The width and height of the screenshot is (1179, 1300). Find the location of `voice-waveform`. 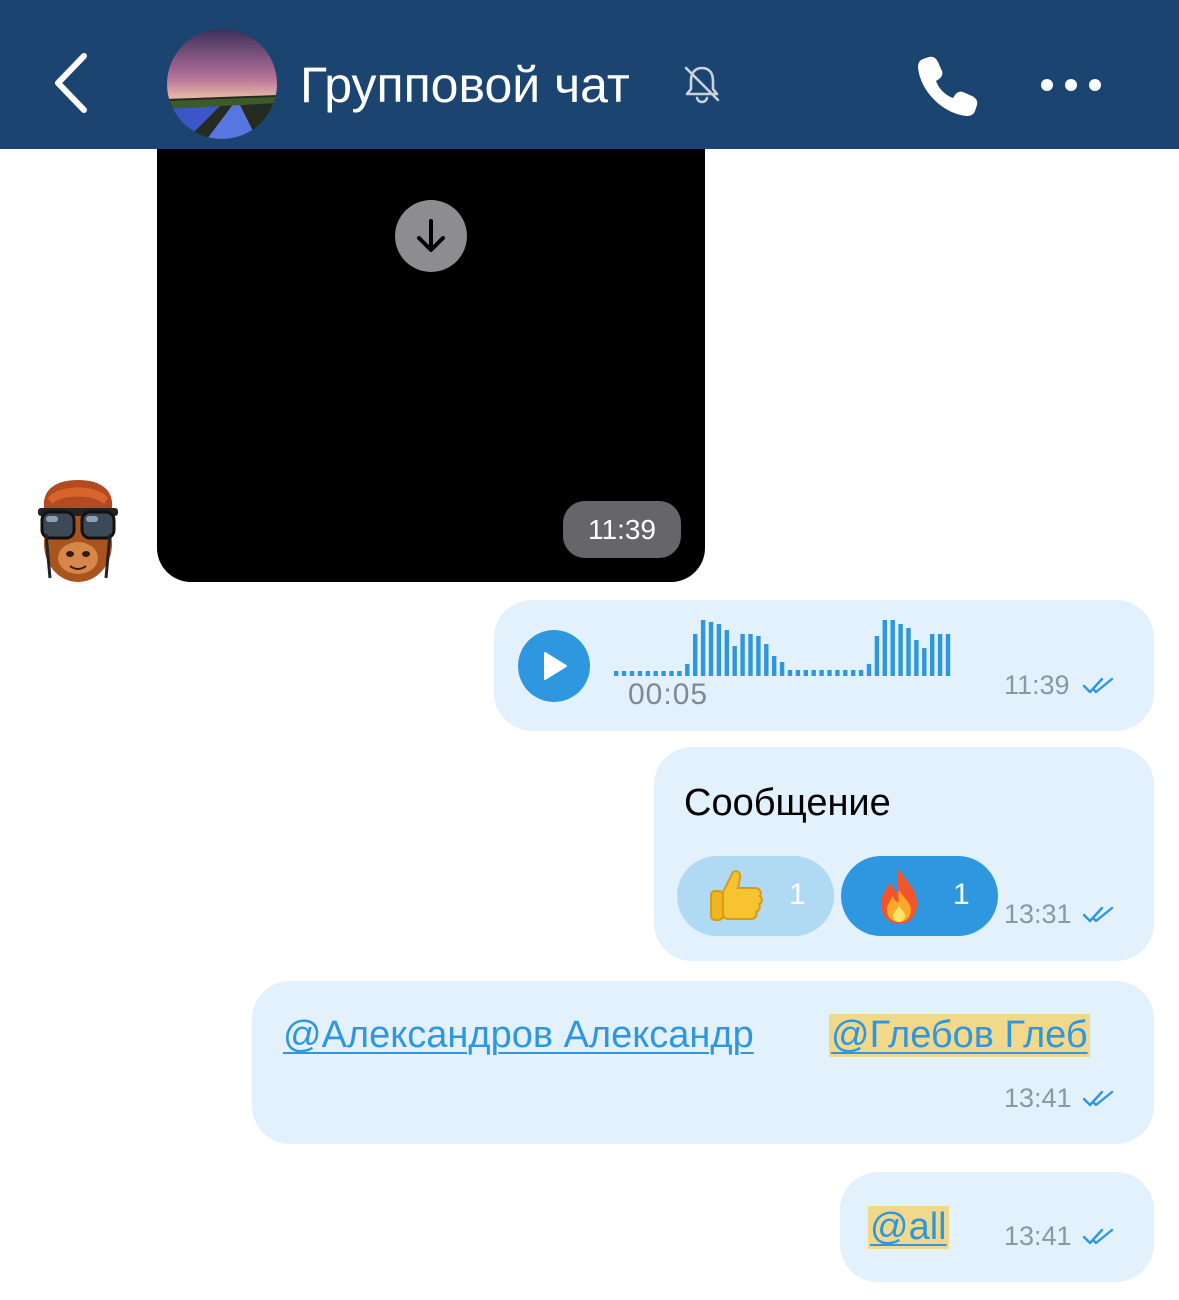

voice-waveform is located at coordinates (787, 640).